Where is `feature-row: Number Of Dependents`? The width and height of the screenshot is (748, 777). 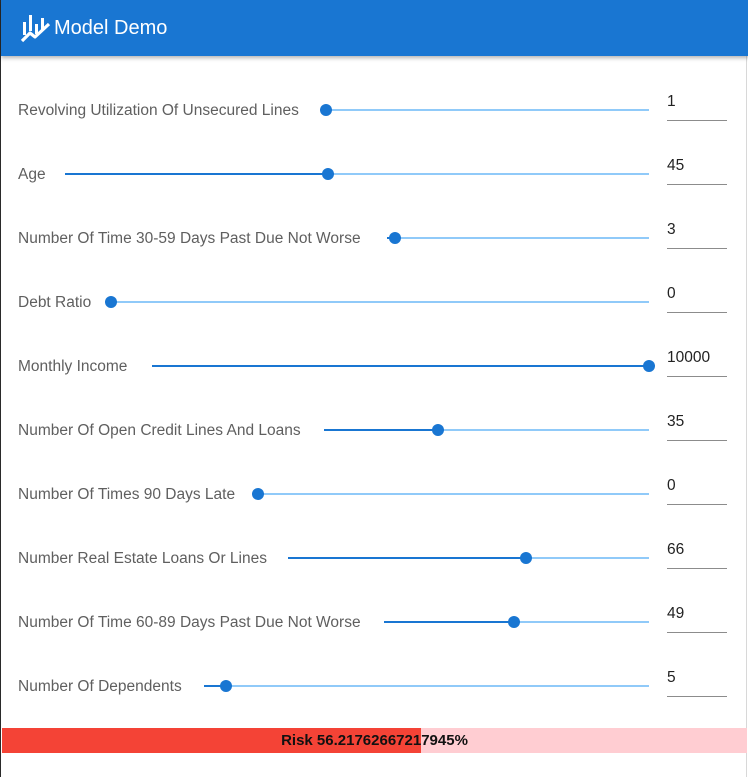
feature-row: Number Of Dependents is located at coordinates (374, 686).